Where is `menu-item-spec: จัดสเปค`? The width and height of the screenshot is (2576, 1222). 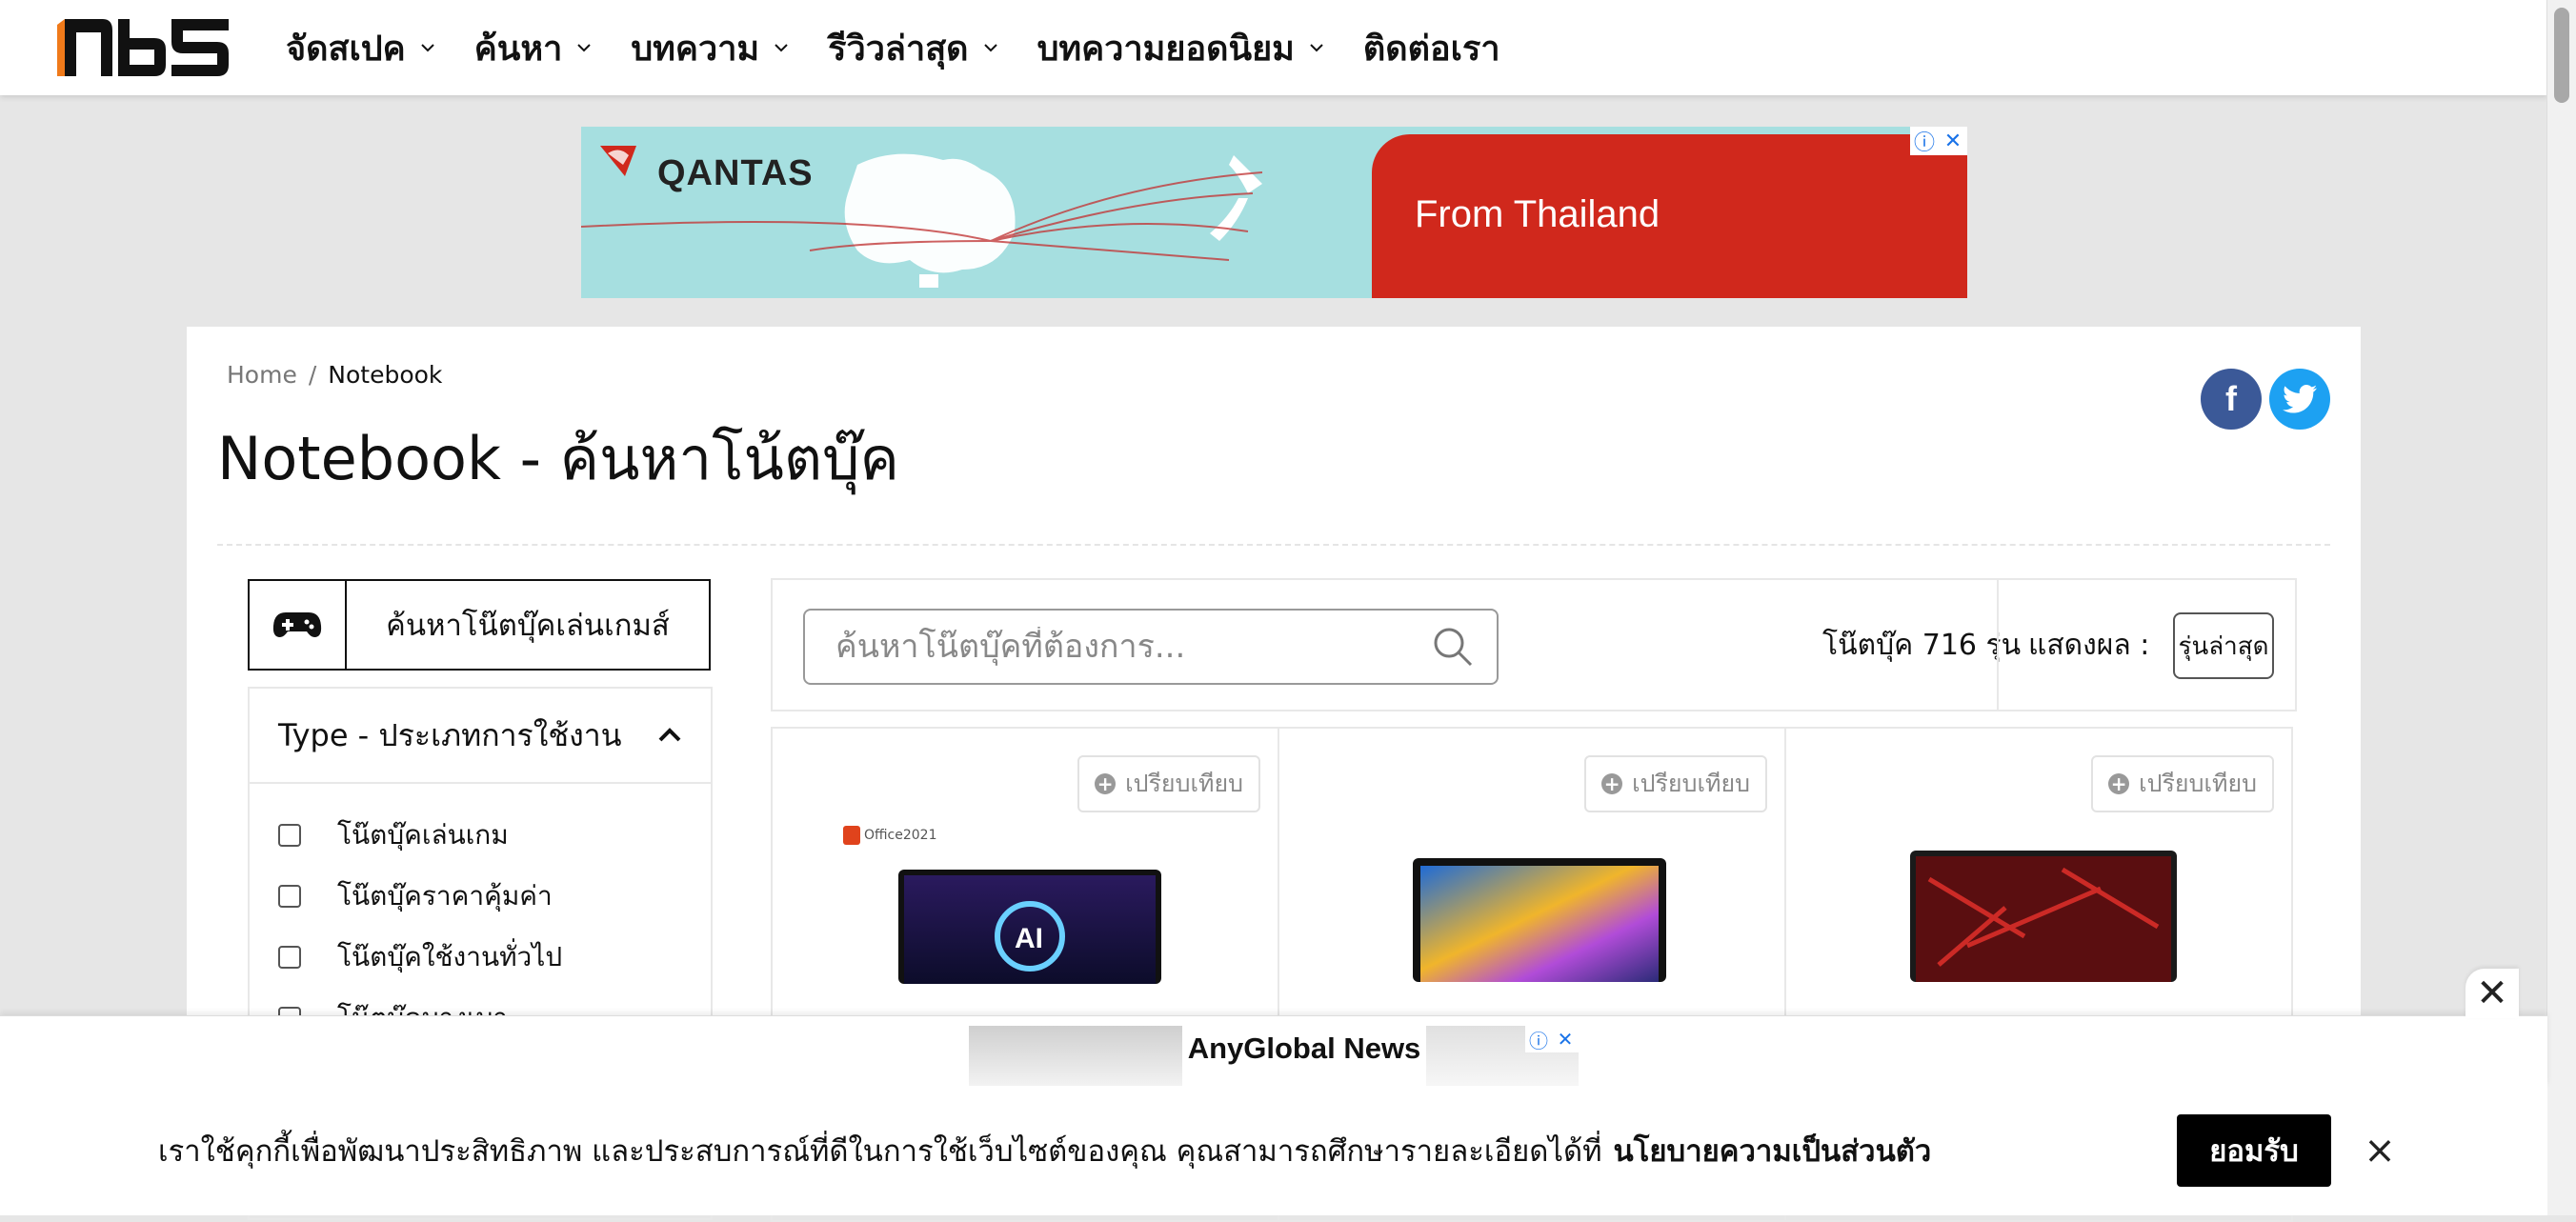
menu-item-spec: จัดสเปค is located at coordinates (361, 48).